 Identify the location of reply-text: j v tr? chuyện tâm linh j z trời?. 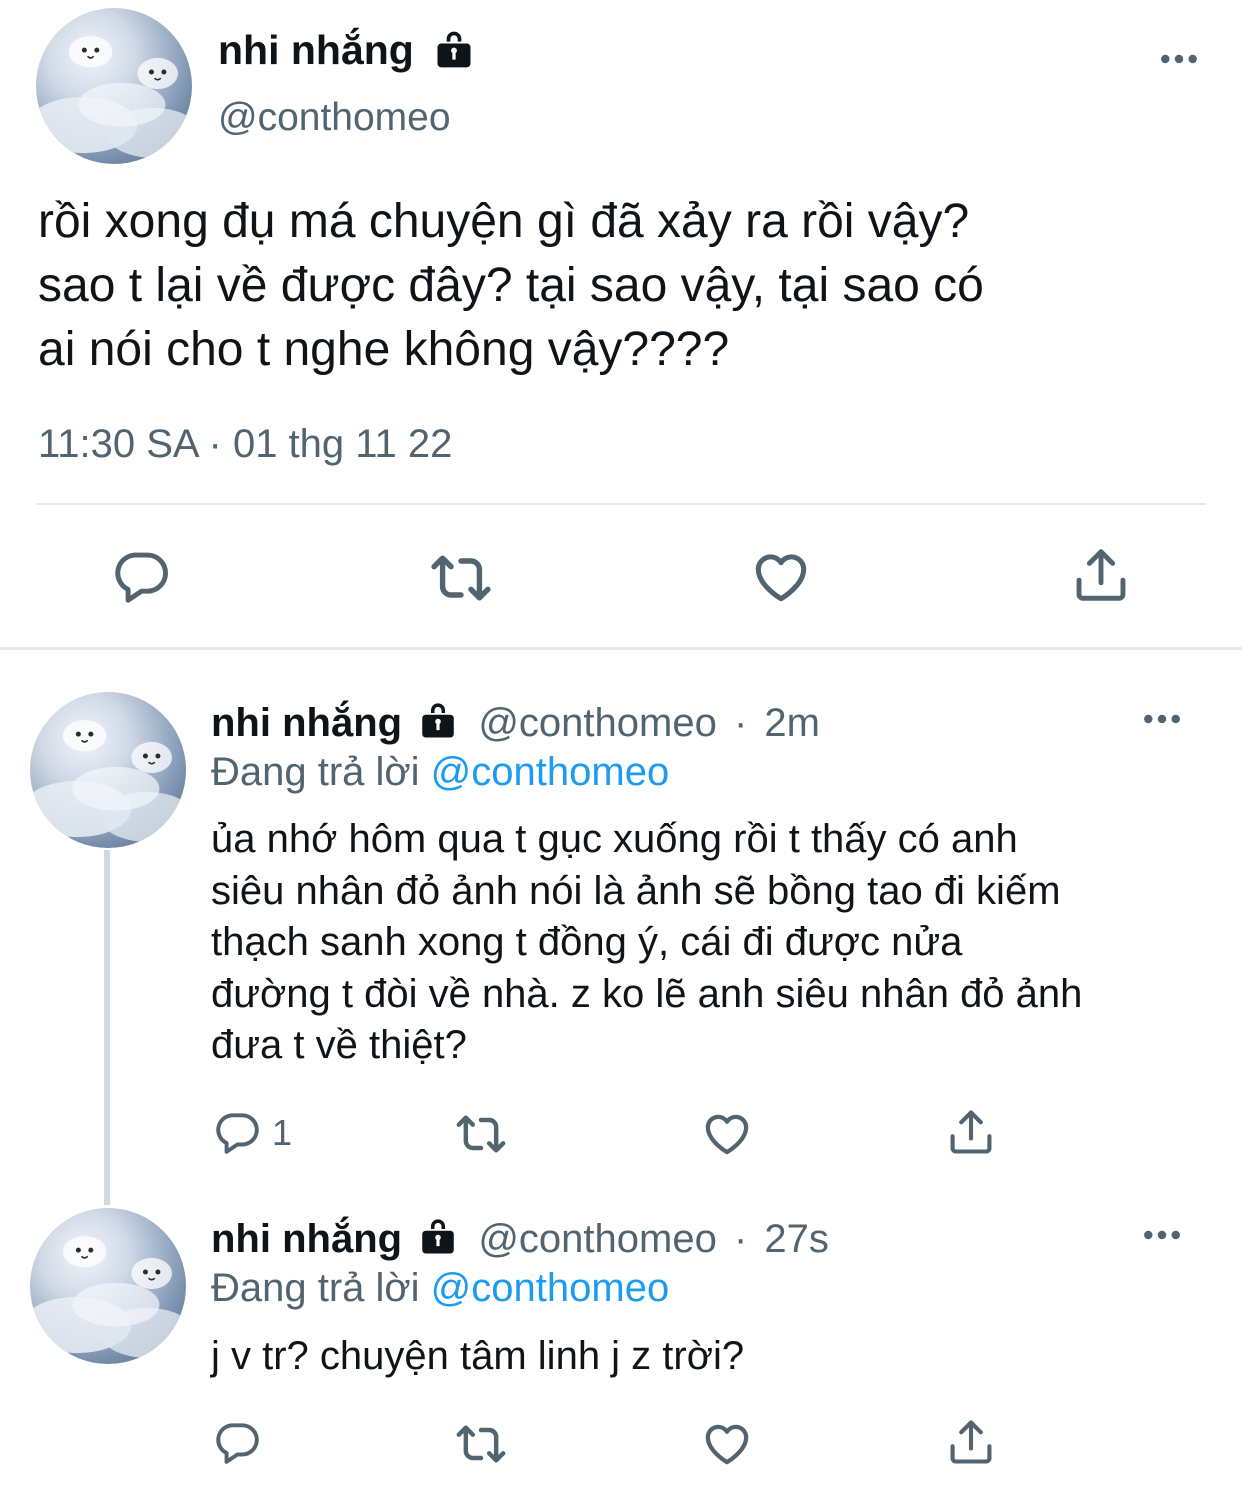
(477, 1357).